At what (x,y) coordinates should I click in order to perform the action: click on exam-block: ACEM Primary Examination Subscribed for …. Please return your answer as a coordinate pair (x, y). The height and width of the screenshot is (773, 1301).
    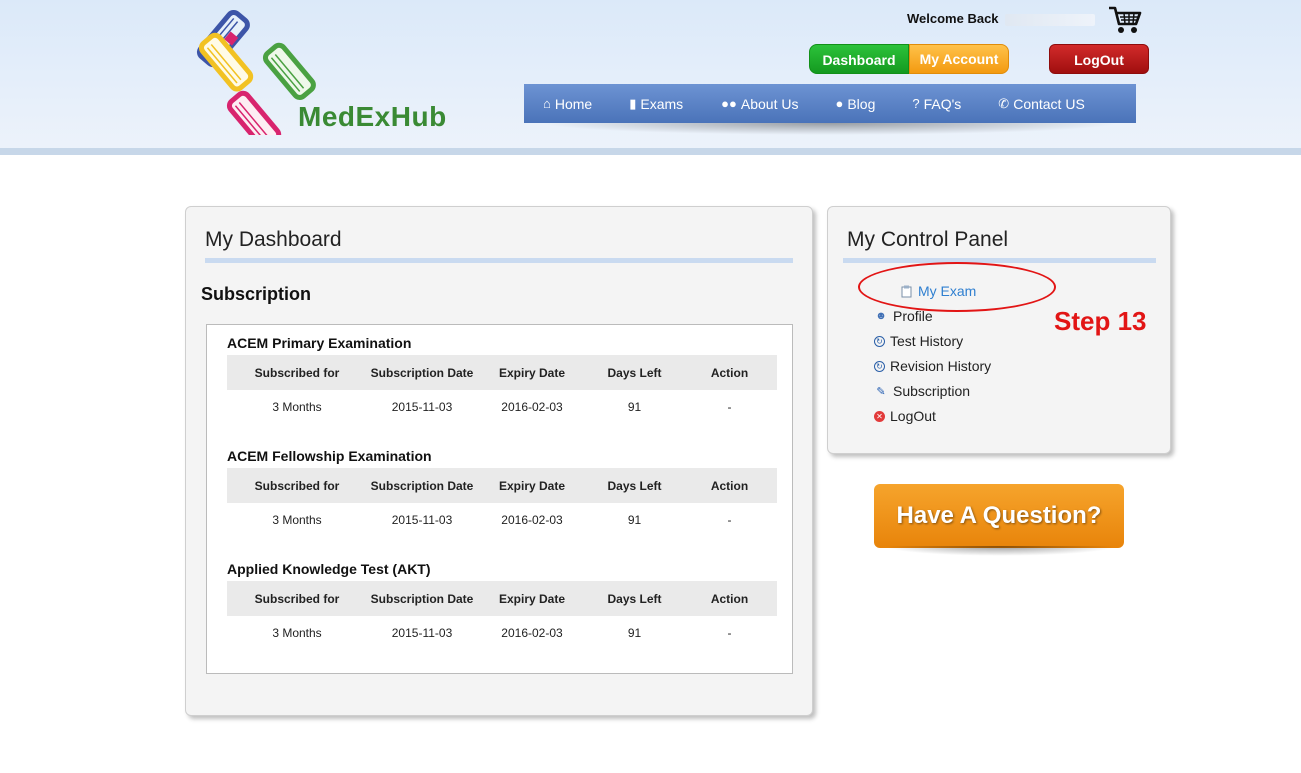
    Looking at the image, I should click on (502, 379).